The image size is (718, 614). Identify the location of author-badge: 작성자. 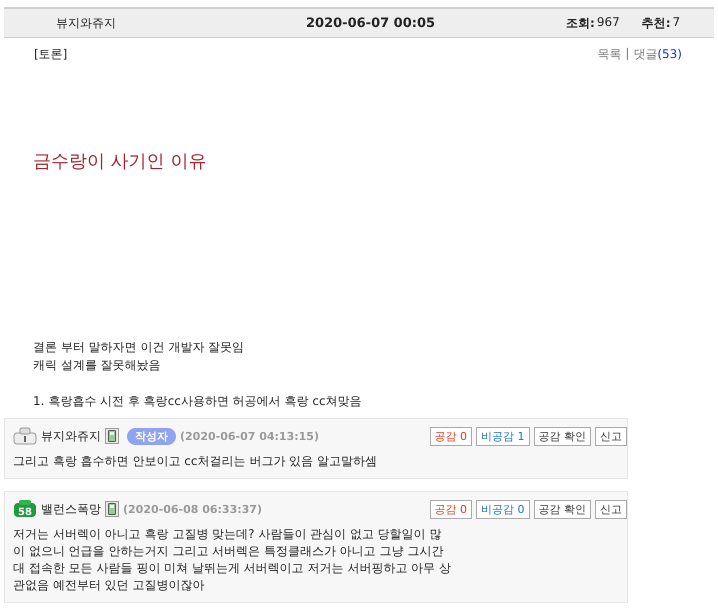
(151, 436).